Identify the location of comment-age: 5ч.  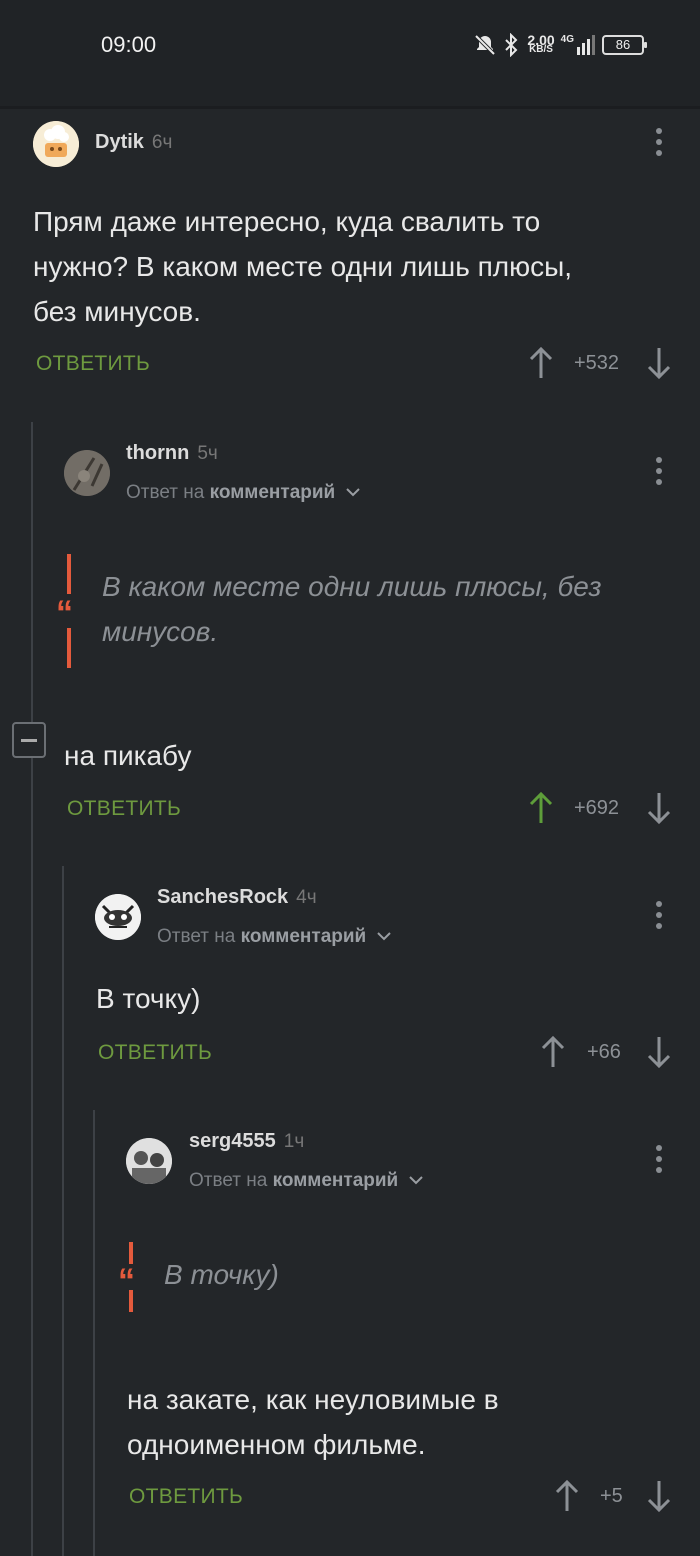
(207, 453).